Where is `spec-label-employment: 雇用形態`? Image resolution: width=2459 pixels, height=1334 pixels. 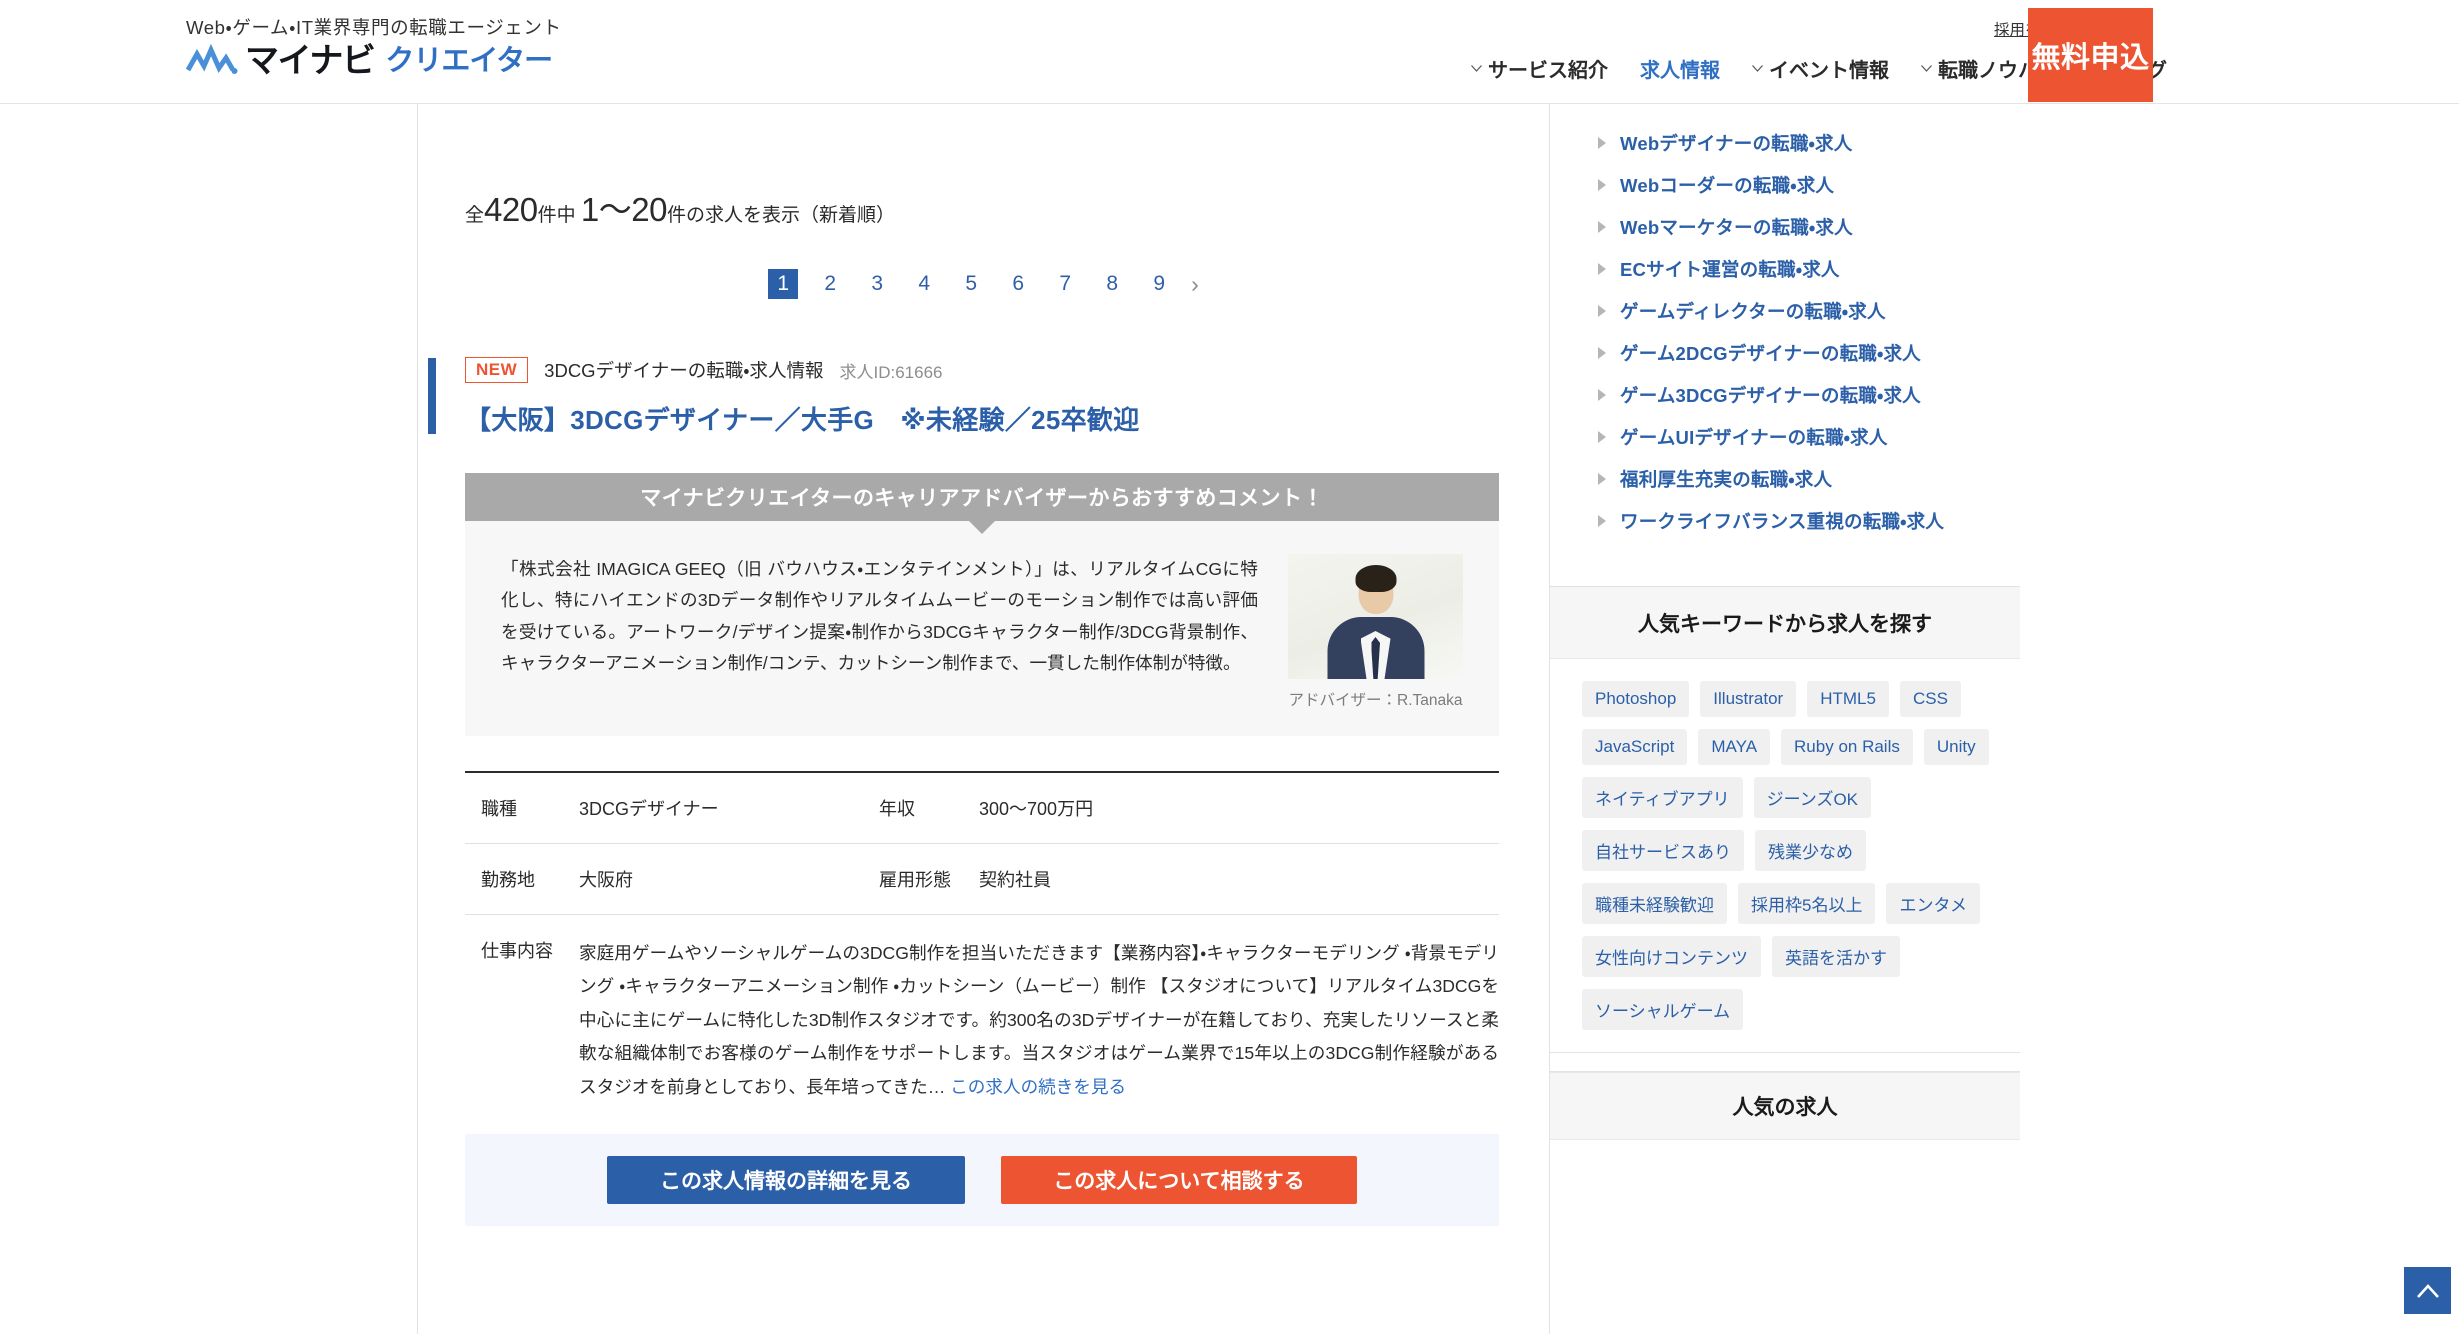 spec-label-employment: 雇用形態 is located at coordinates (915, 880).